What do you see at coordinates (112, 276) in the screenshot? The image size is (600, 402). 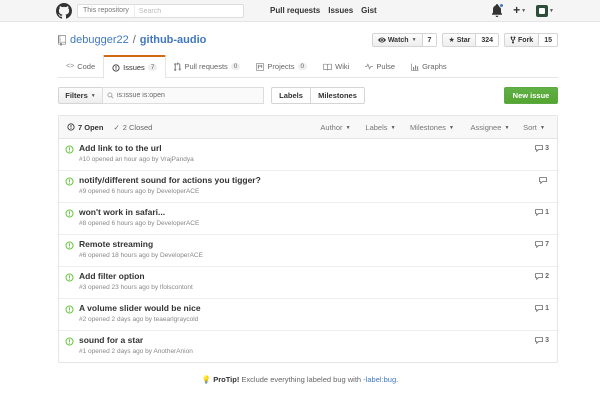 I see `issue-title-link: Add filter option` at bounding box center [112, 276].